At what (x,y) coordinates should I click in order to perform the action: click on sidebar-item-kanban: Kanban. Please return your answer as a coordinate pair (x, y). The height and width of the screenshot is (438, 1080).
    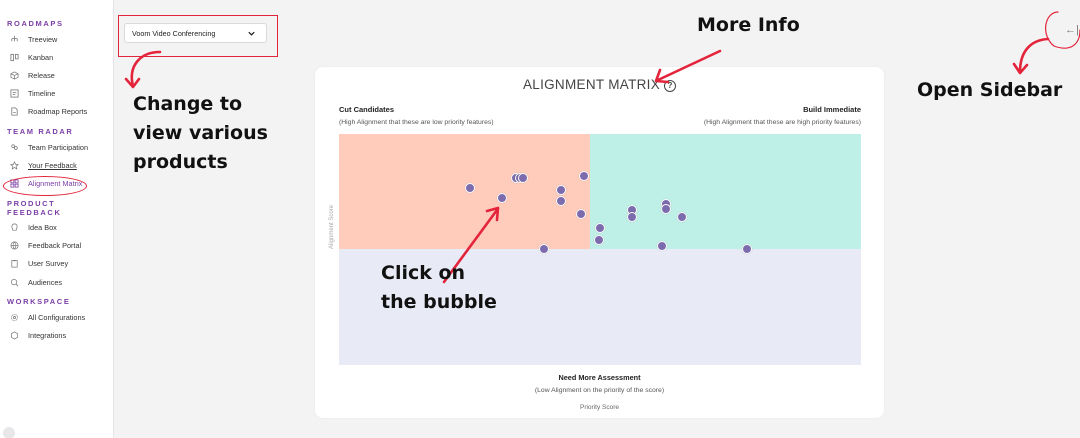
    Looking at the image, I should click on (56, 57).